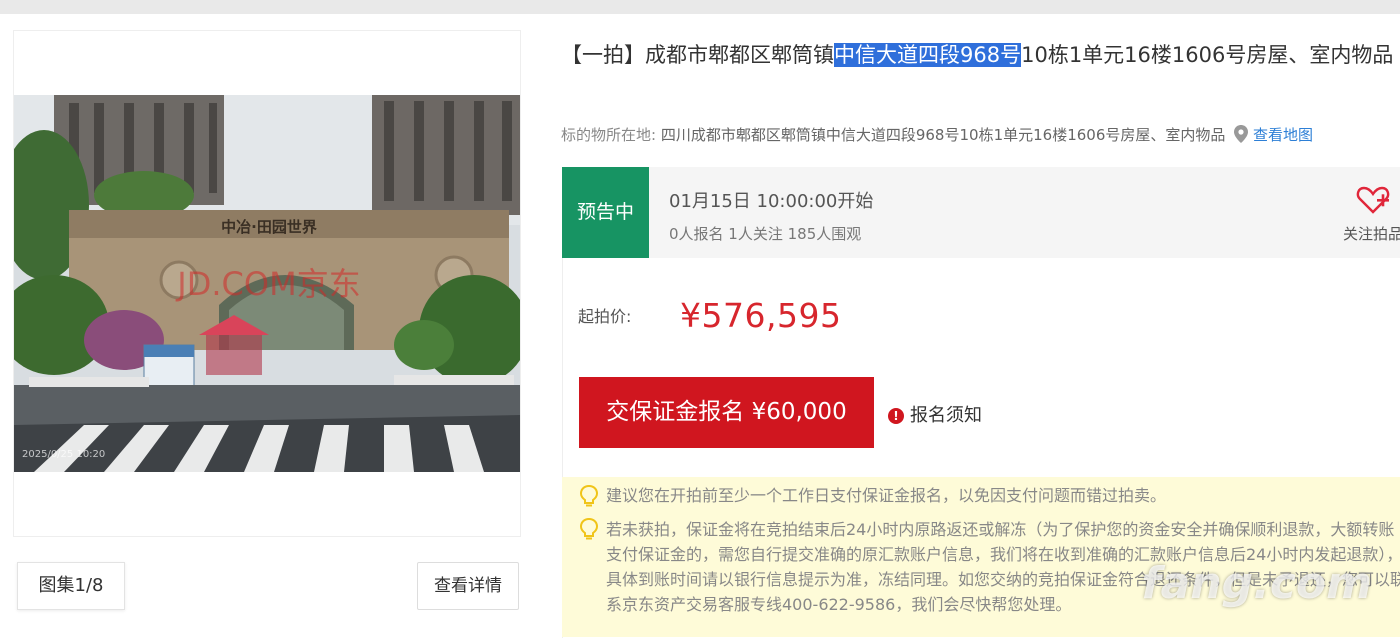 This screenshot has height=638, width=1400. What do you see at coordinates (771, 201) in the screenshot?
I see `auction-start-time: 01月15日 10:00:00开始` at bounding box center [771, 201].